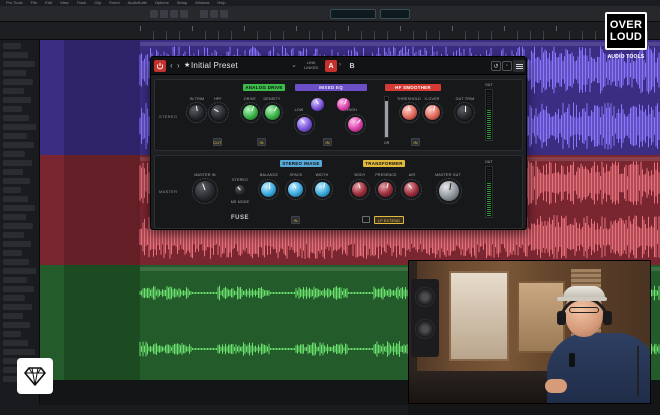 This screenshot has height=415, width=660. I want to click on ab-b-button: B, so click(352, 66).